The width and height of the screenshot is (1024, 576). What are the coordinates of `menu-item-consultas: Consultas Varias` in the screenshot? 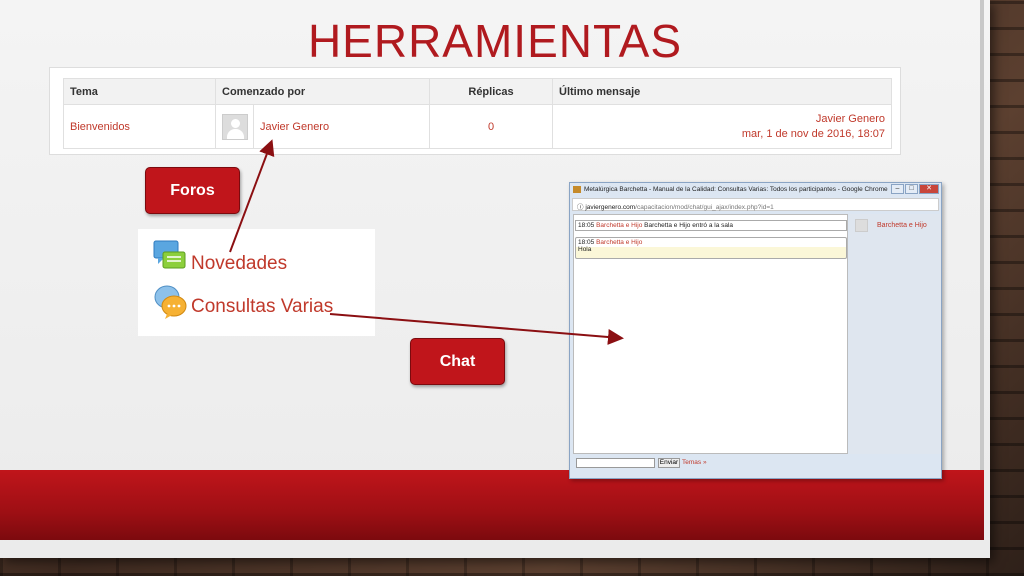 It's located at (262, 307).